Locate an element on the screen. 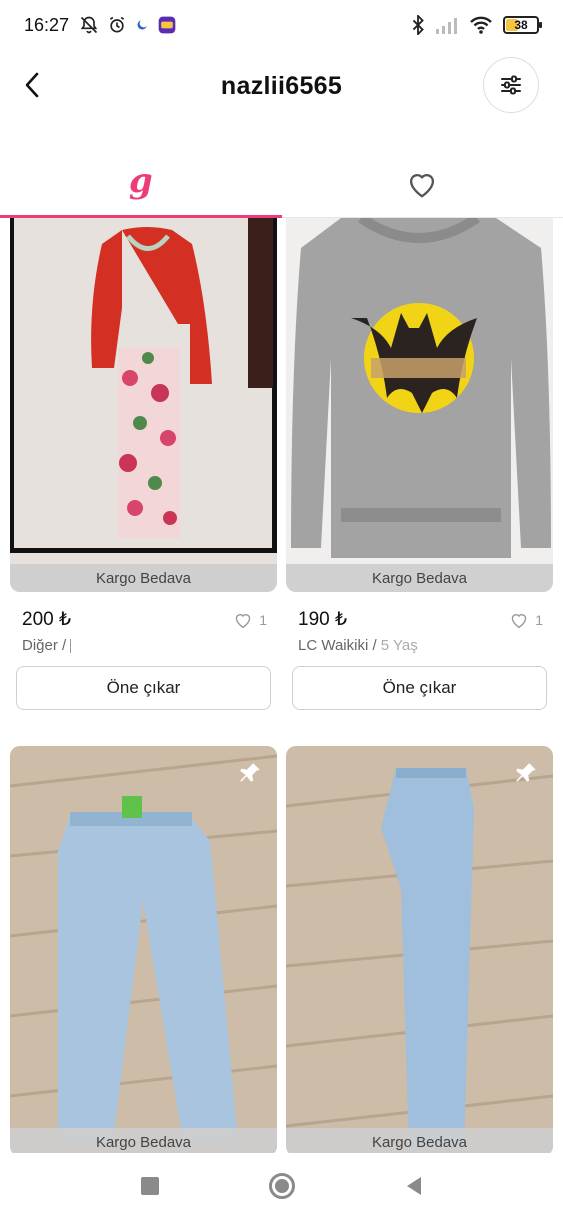 The width and height of the screenshot is (563, 1219). bluetooth-icon is located at coordinates (418, 25).